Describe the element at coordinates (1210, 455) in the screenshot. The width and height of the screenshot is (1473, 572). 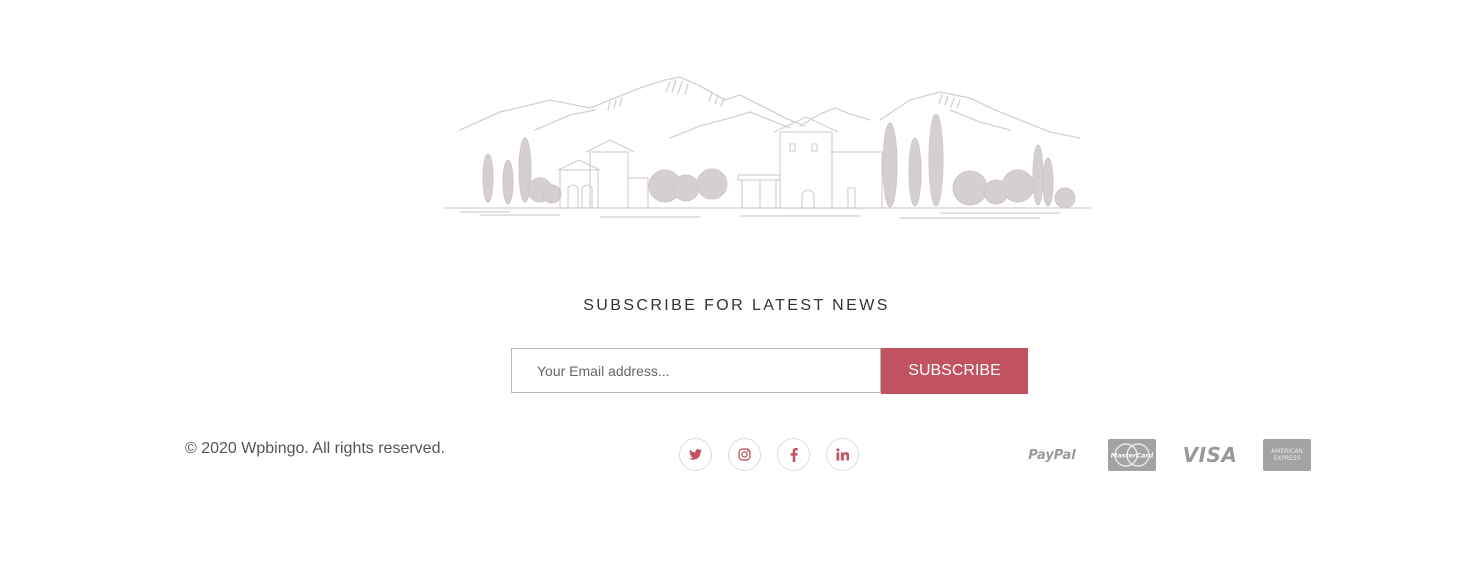
I see `visa-logo: VISA` at that location.